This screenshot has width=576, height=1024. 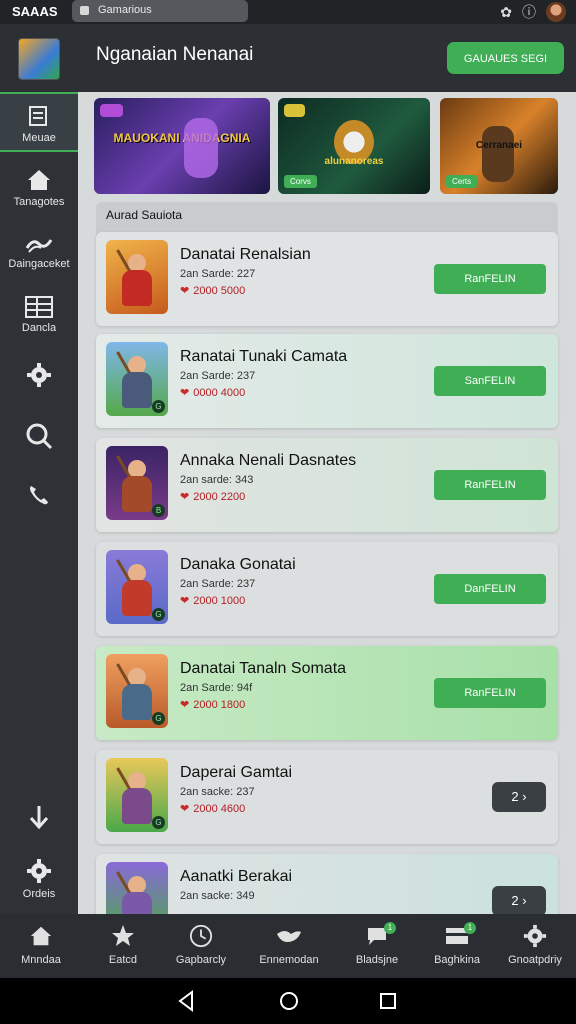 What do you see at coordinates (238, 564) in the screenshot?
I see `game-title: Danaka Gonatai` at bounding box center [238, 564].